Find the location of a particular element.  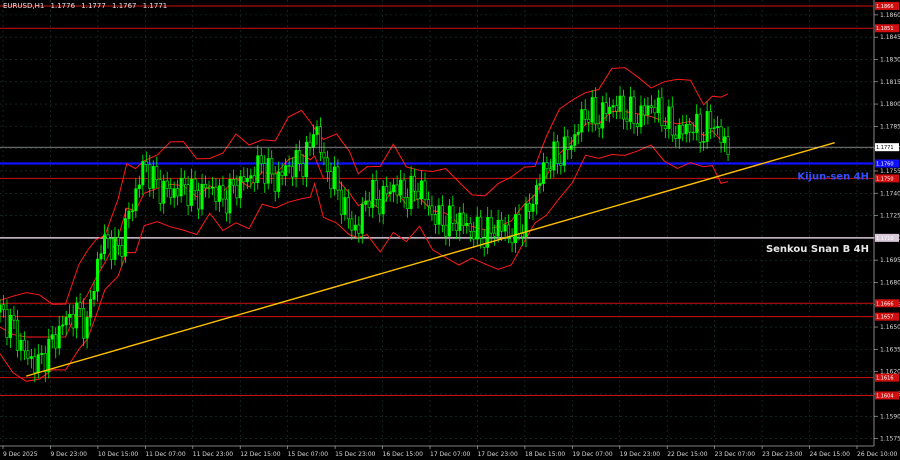

level-price-label: 1.1760 is located at coordinates (885, 165).